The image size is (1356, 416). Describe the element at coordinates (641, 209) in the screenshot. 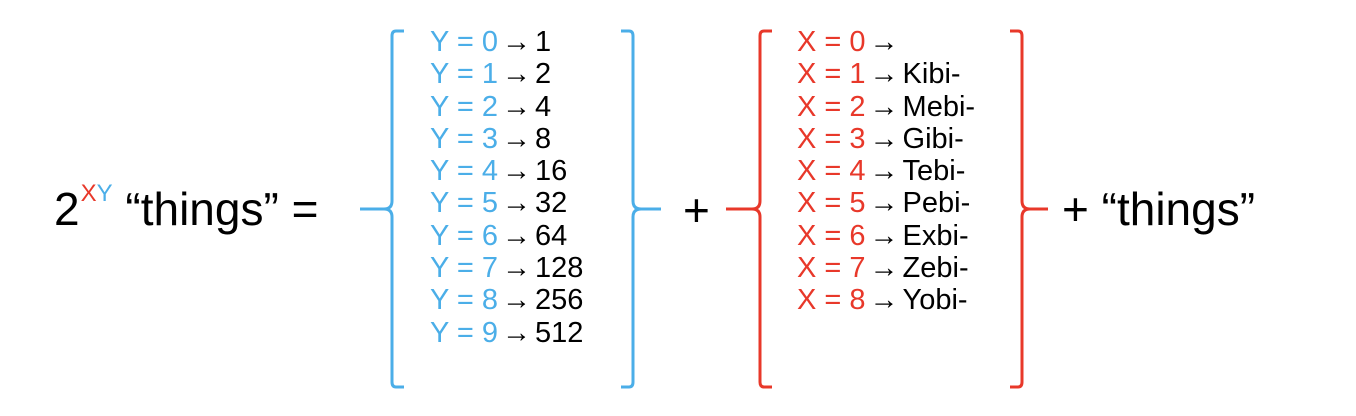

I see `y-bracket-right` at that location.